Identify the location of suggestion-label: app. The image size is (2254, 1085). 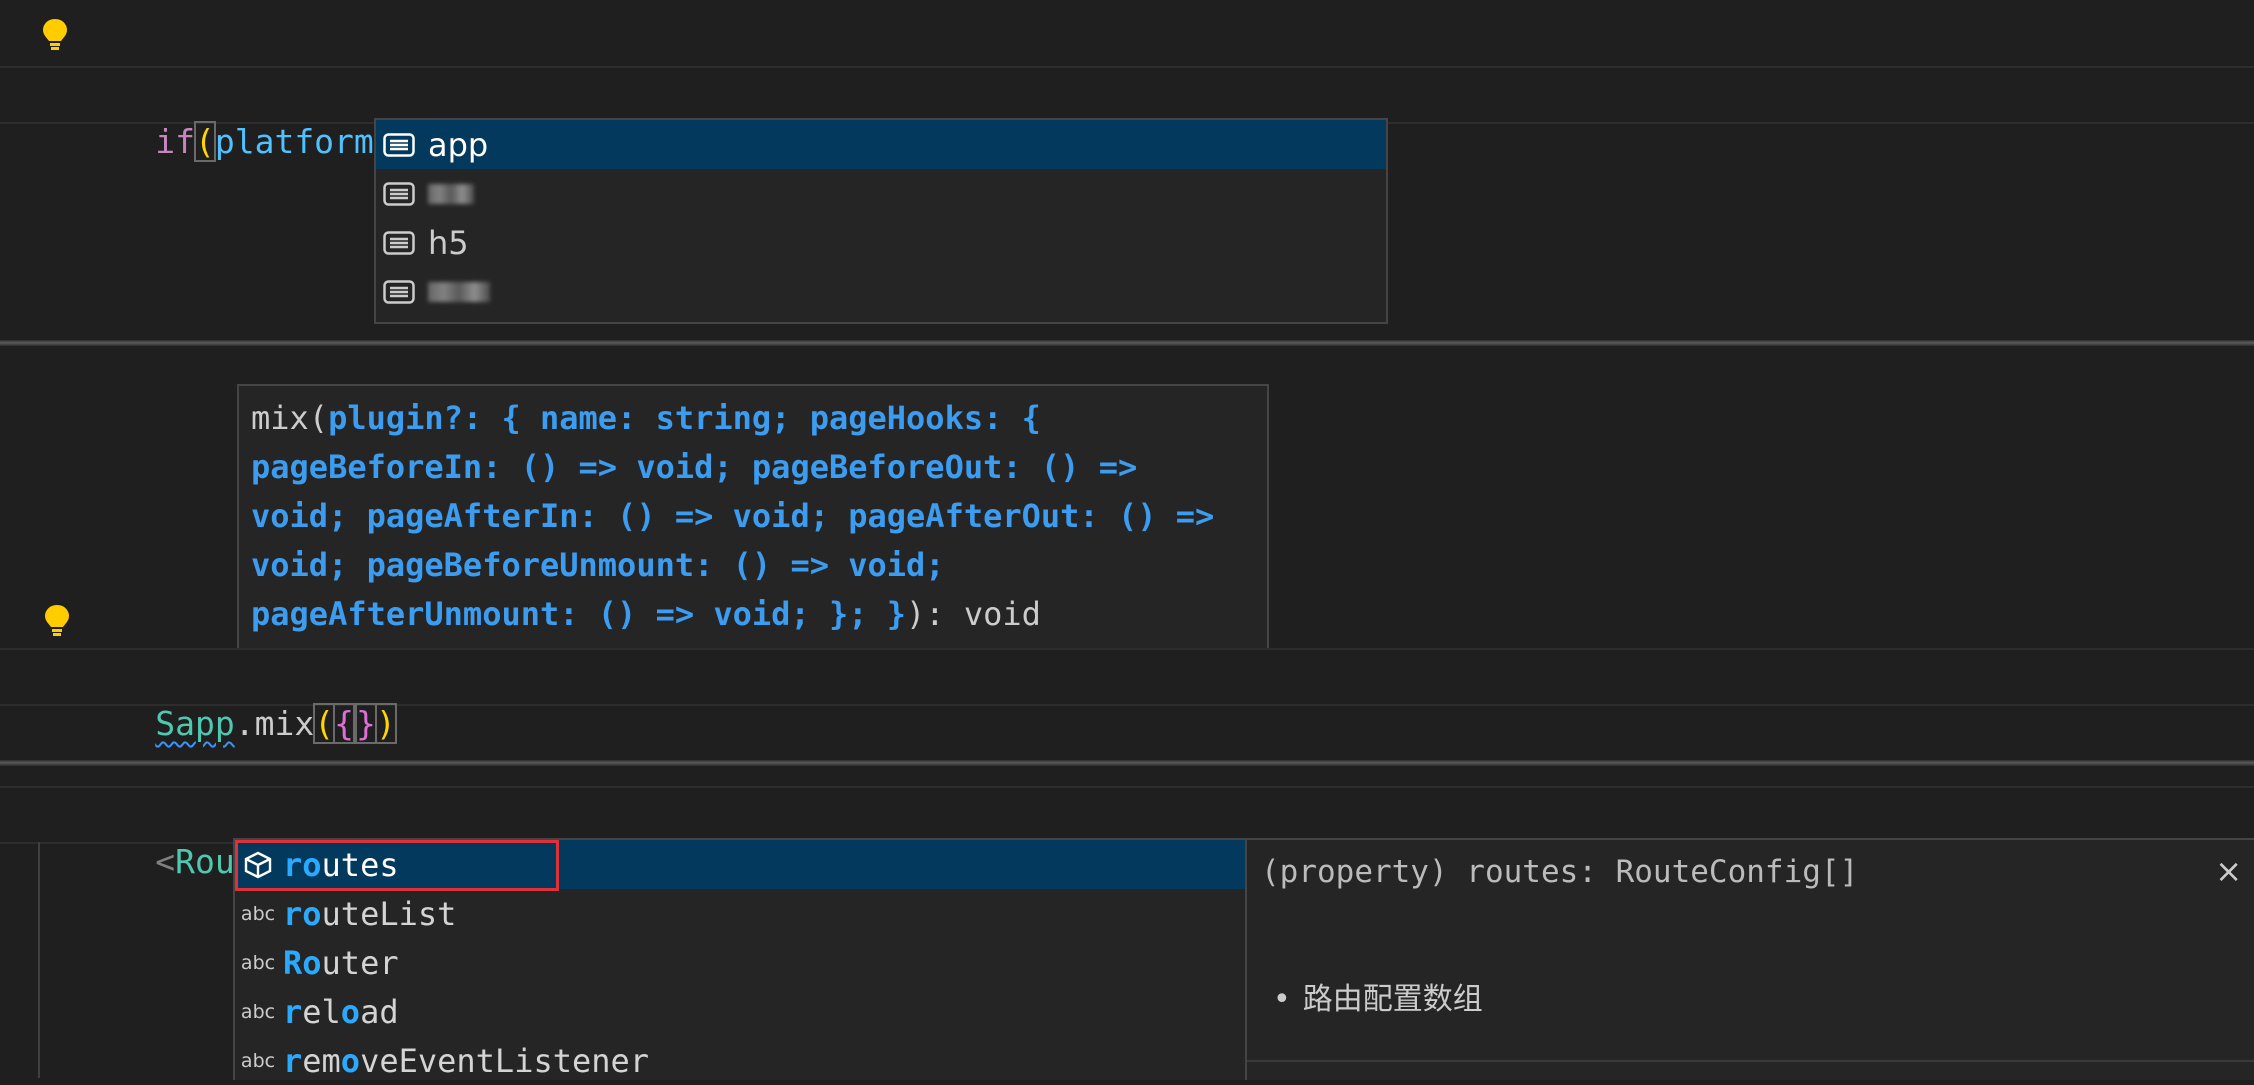
(458, 144).